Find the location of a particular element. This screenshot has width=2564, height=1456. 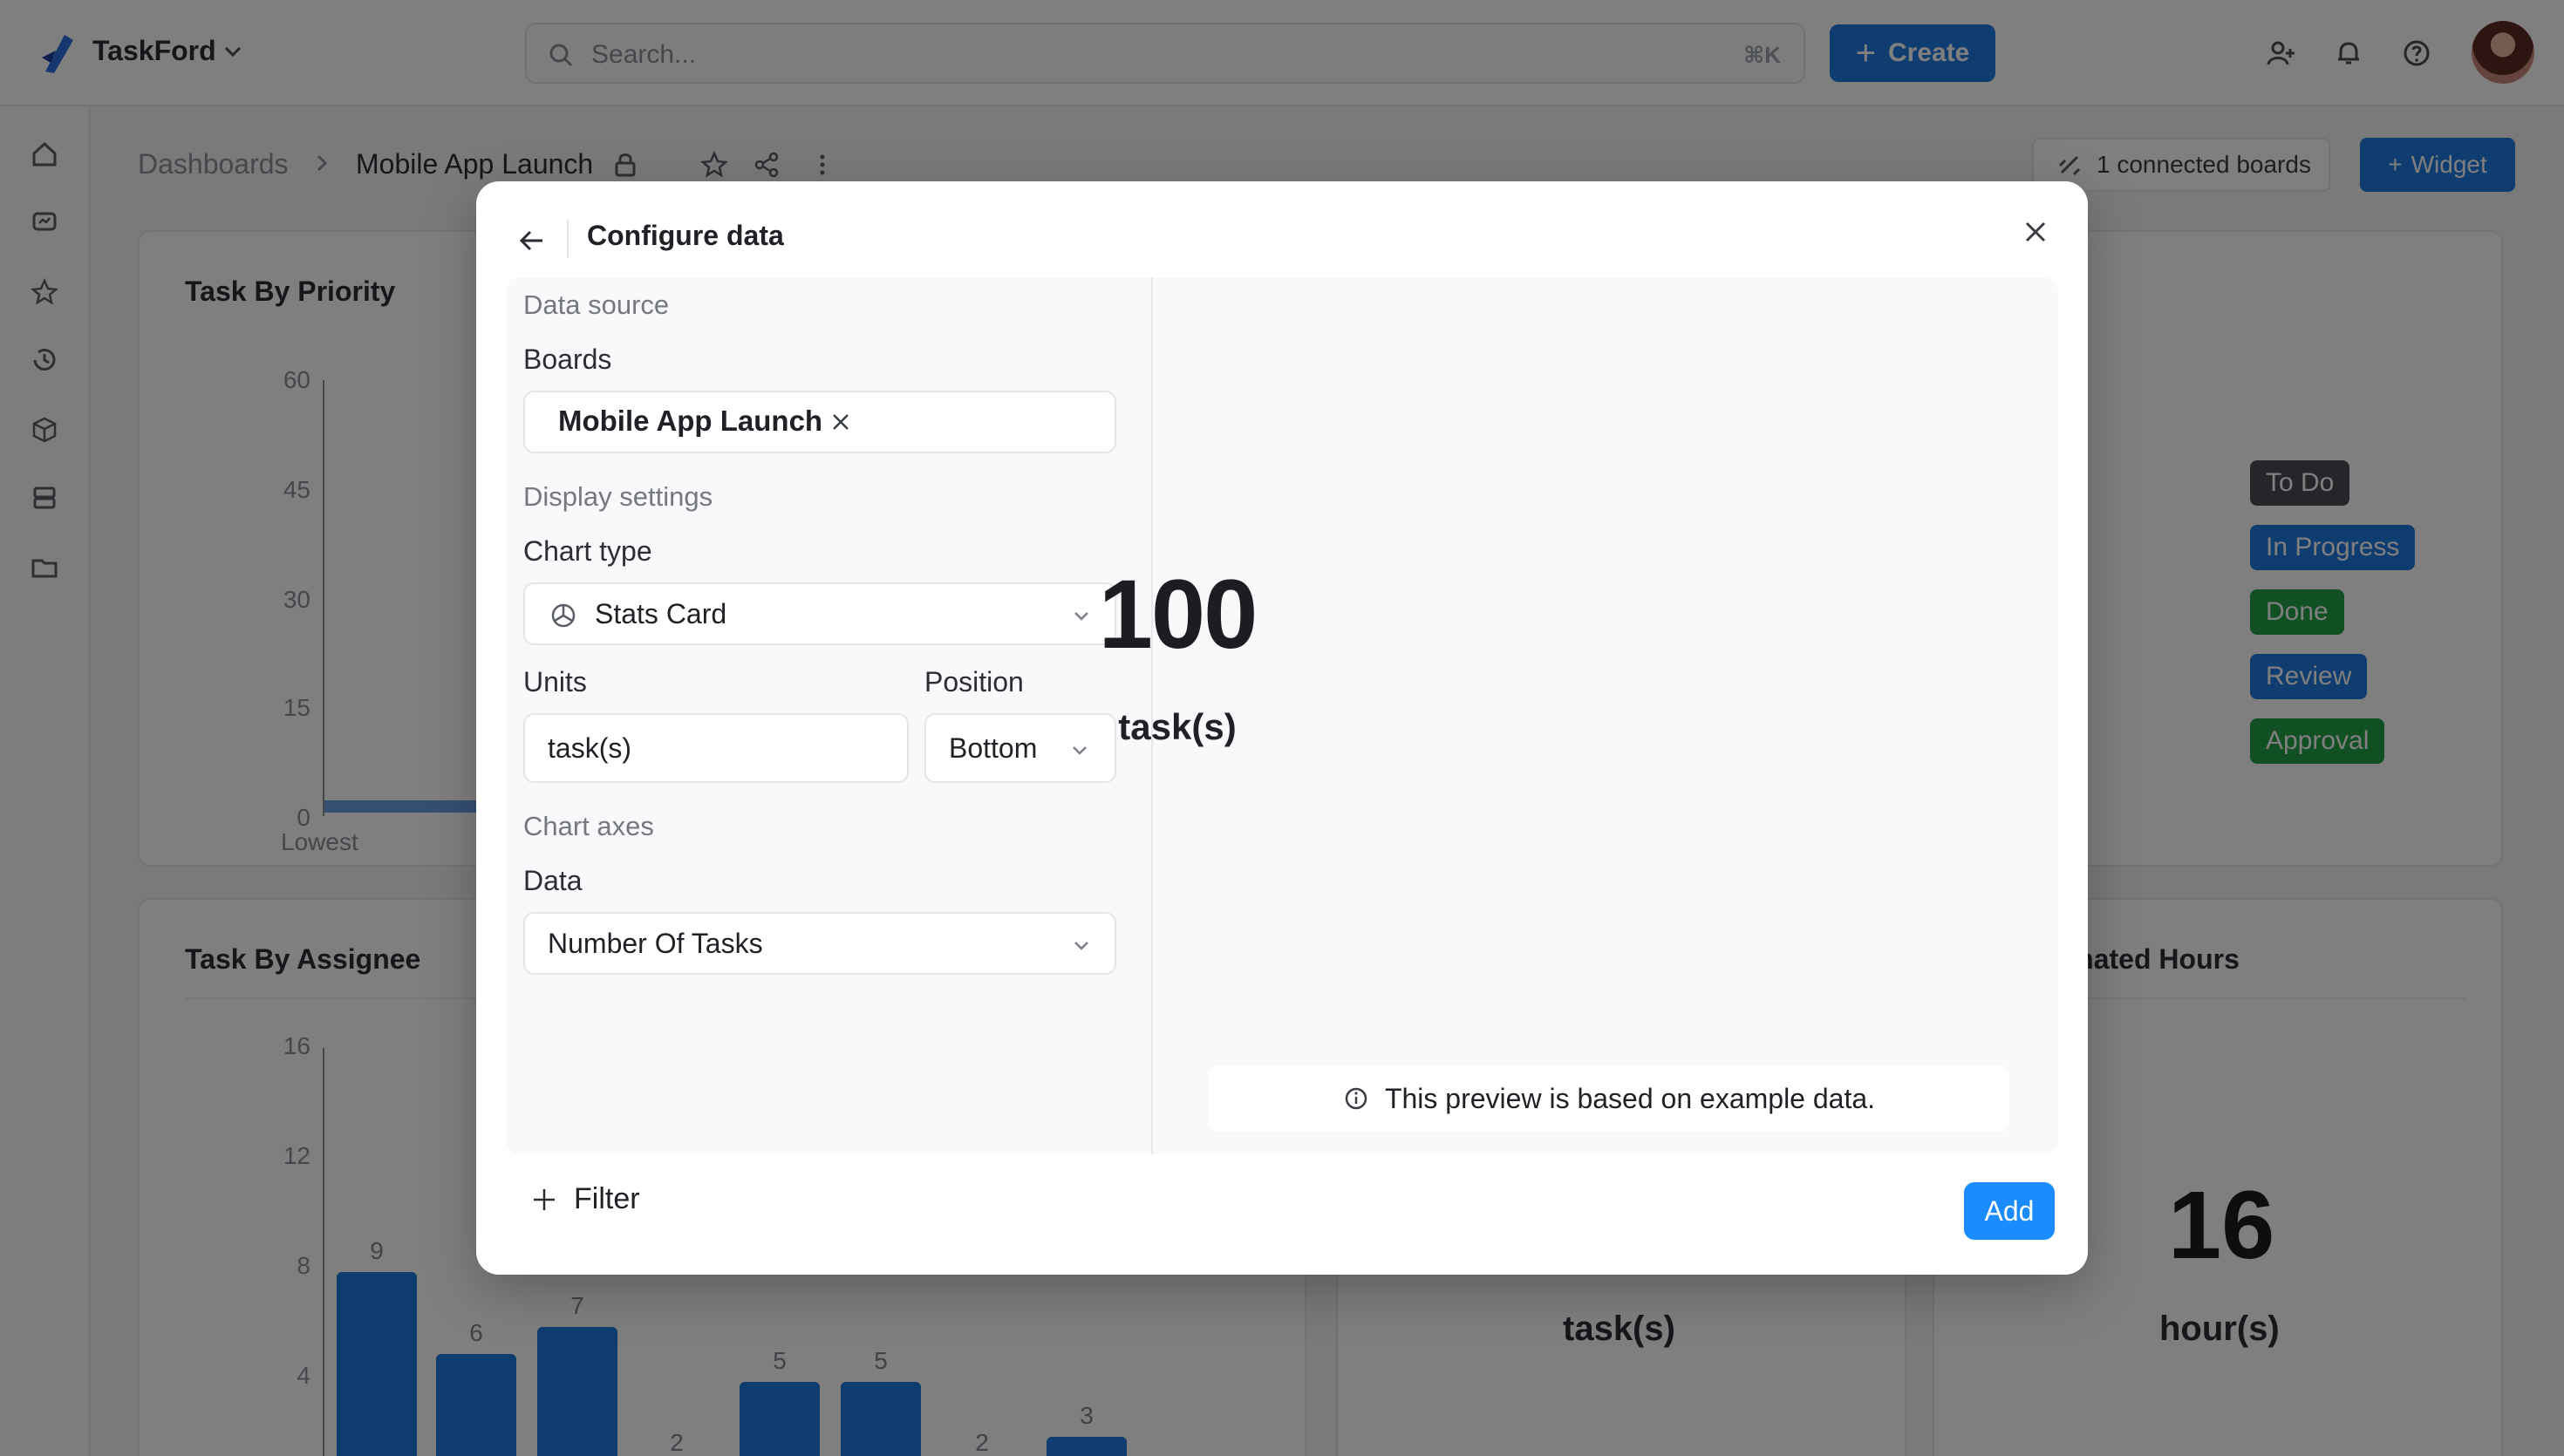

units-input: task(s) is located at coordinates (716, 748).